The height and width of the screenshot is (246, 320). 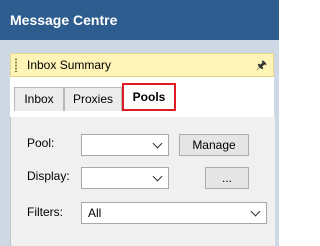 I want to click on tab-proxies: Proxies, so click(x=93, y=99).